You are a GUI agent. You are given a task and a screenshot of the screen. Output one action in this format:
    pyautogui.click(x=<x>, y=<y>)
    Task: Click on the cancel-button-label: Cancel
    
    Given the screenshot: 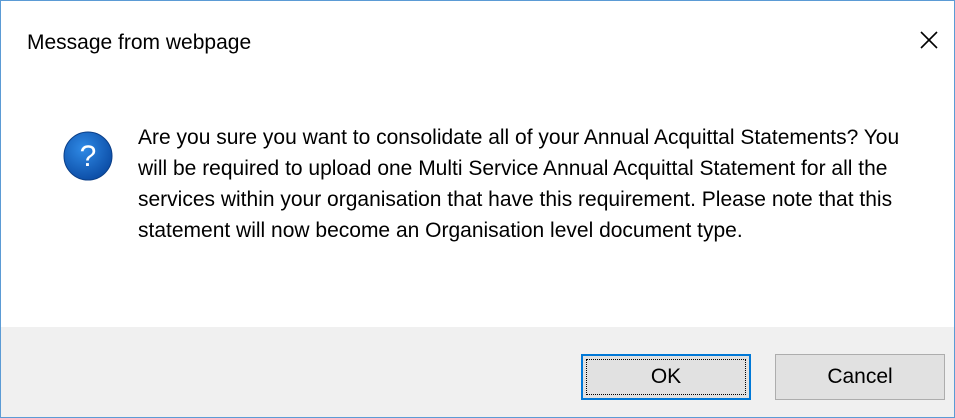 What is the action you would take?
    pyautogui.click(x=860, y=376)
    